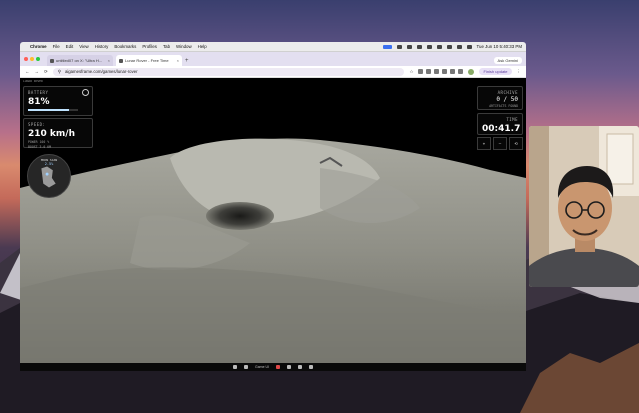 The image size is (639, 413). I want to click on zoom-in-button: +, so click(484, 143).